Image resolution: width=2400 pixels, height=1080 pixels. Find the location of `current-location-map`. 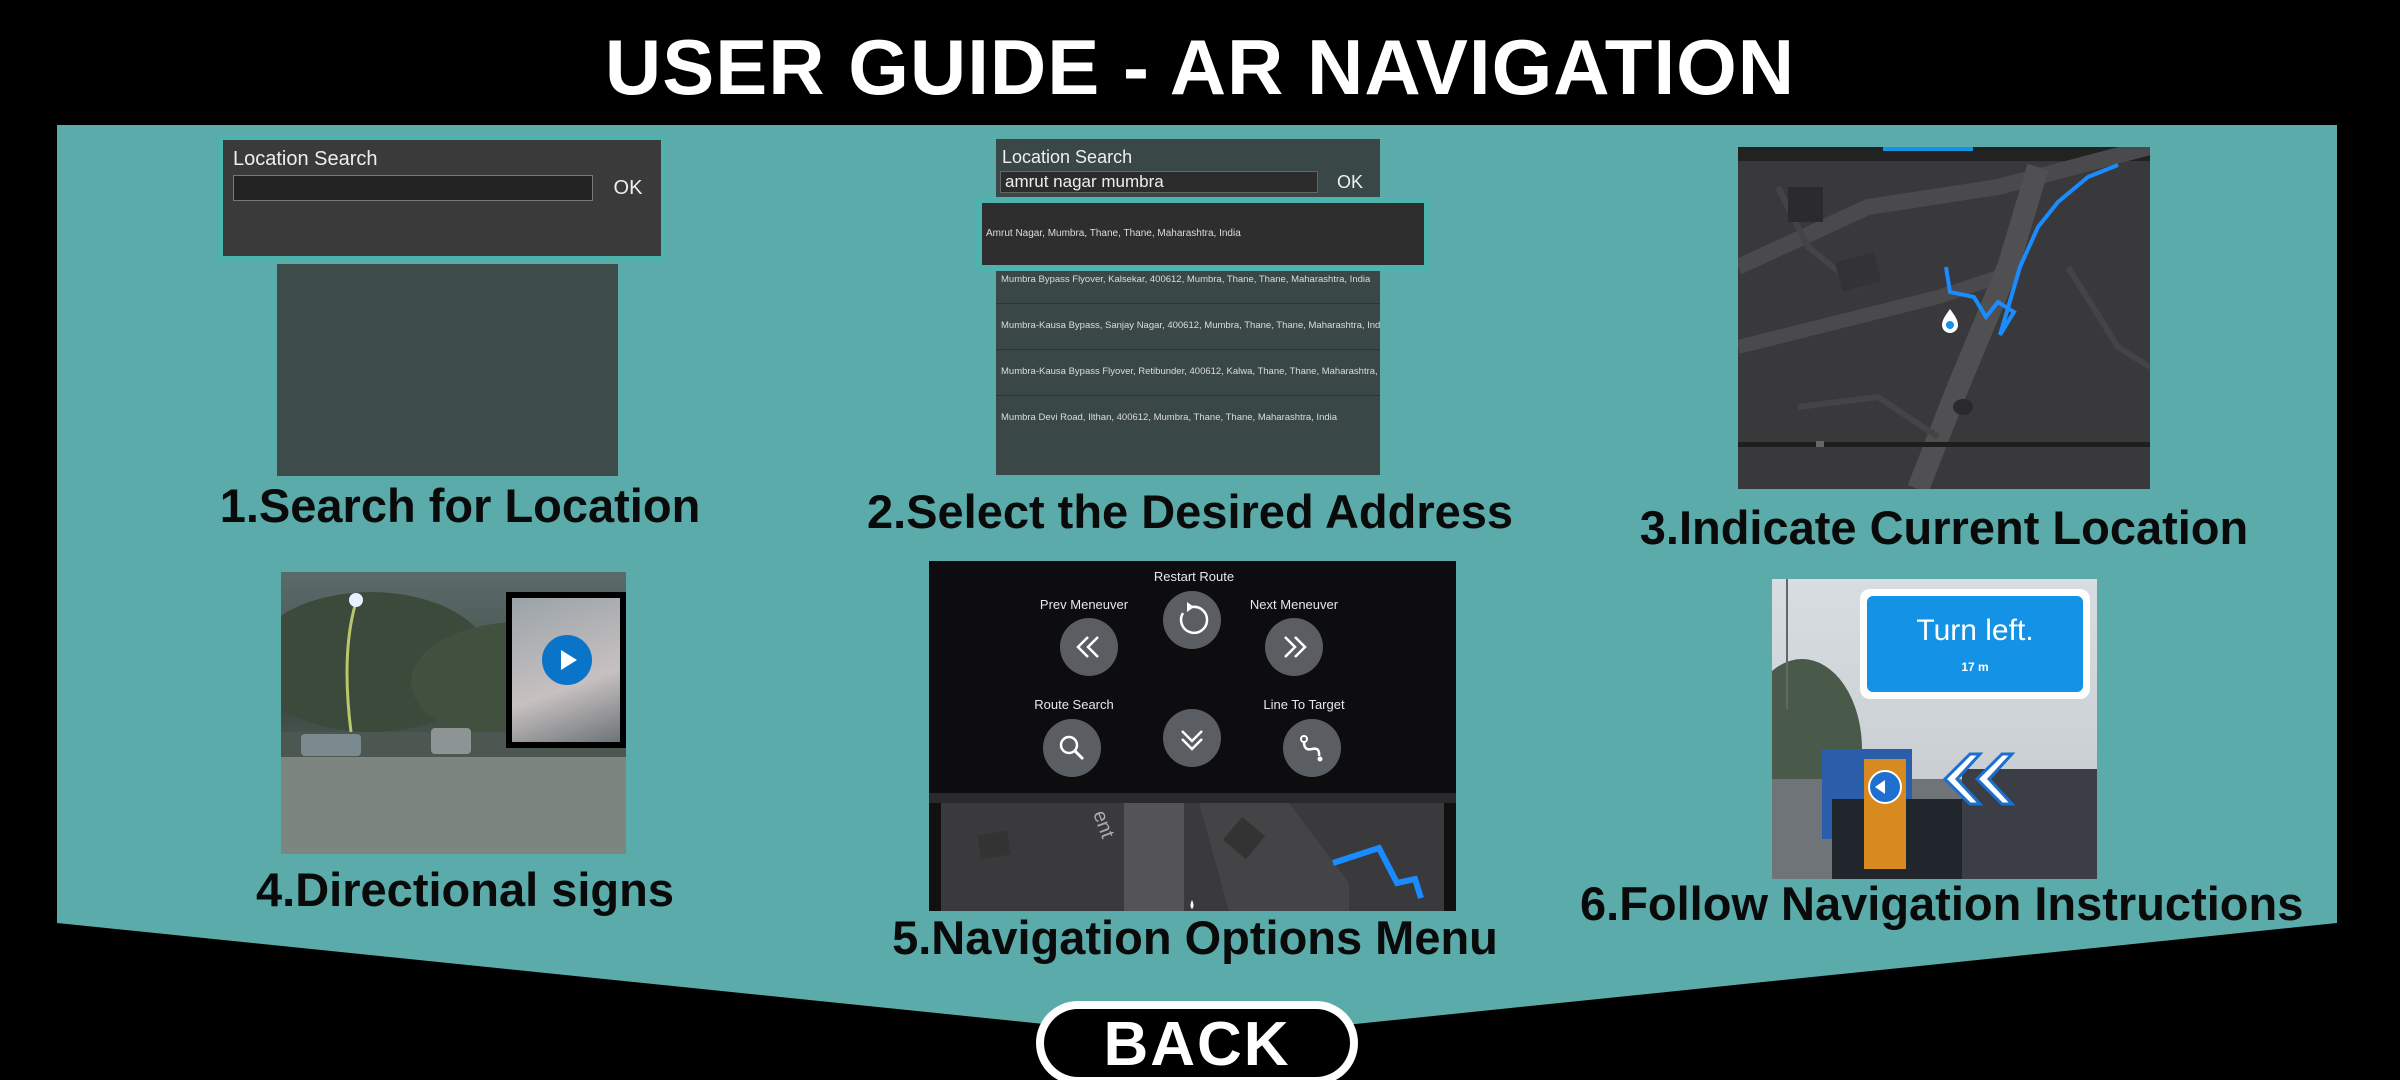

current-location-map is located at coordinates (1944, 318).